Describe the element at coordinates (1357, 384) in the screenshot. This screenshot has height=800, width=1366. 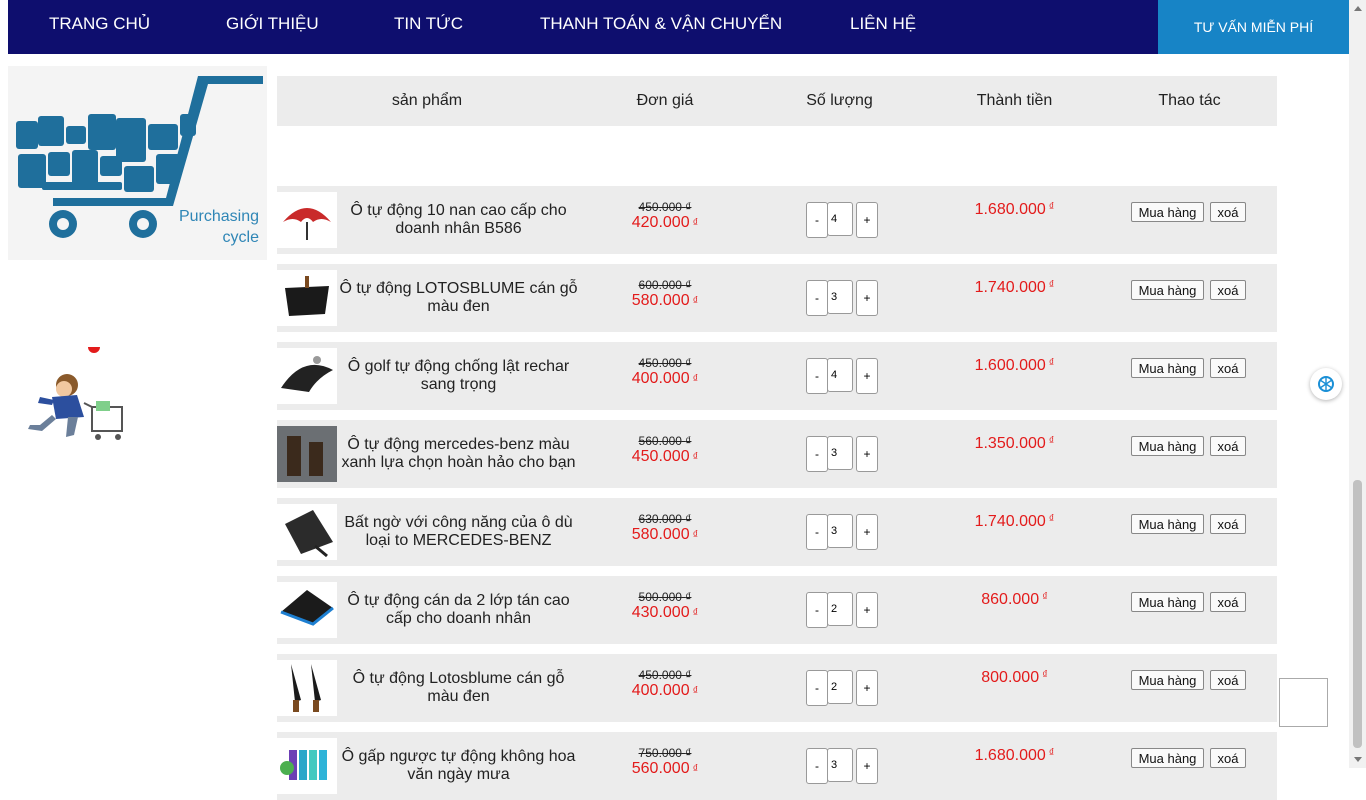
I see `page-scrollbar` at that location.